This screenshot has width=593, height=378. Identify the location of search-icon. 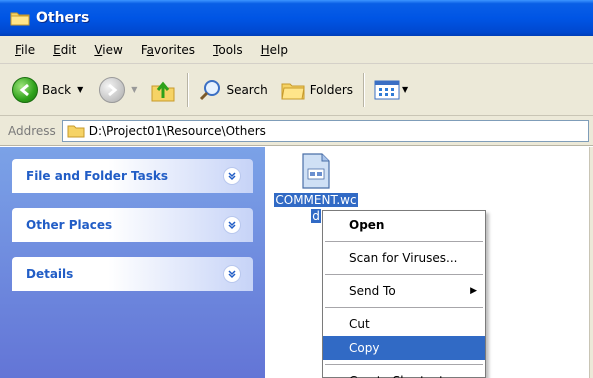
(210, 89).